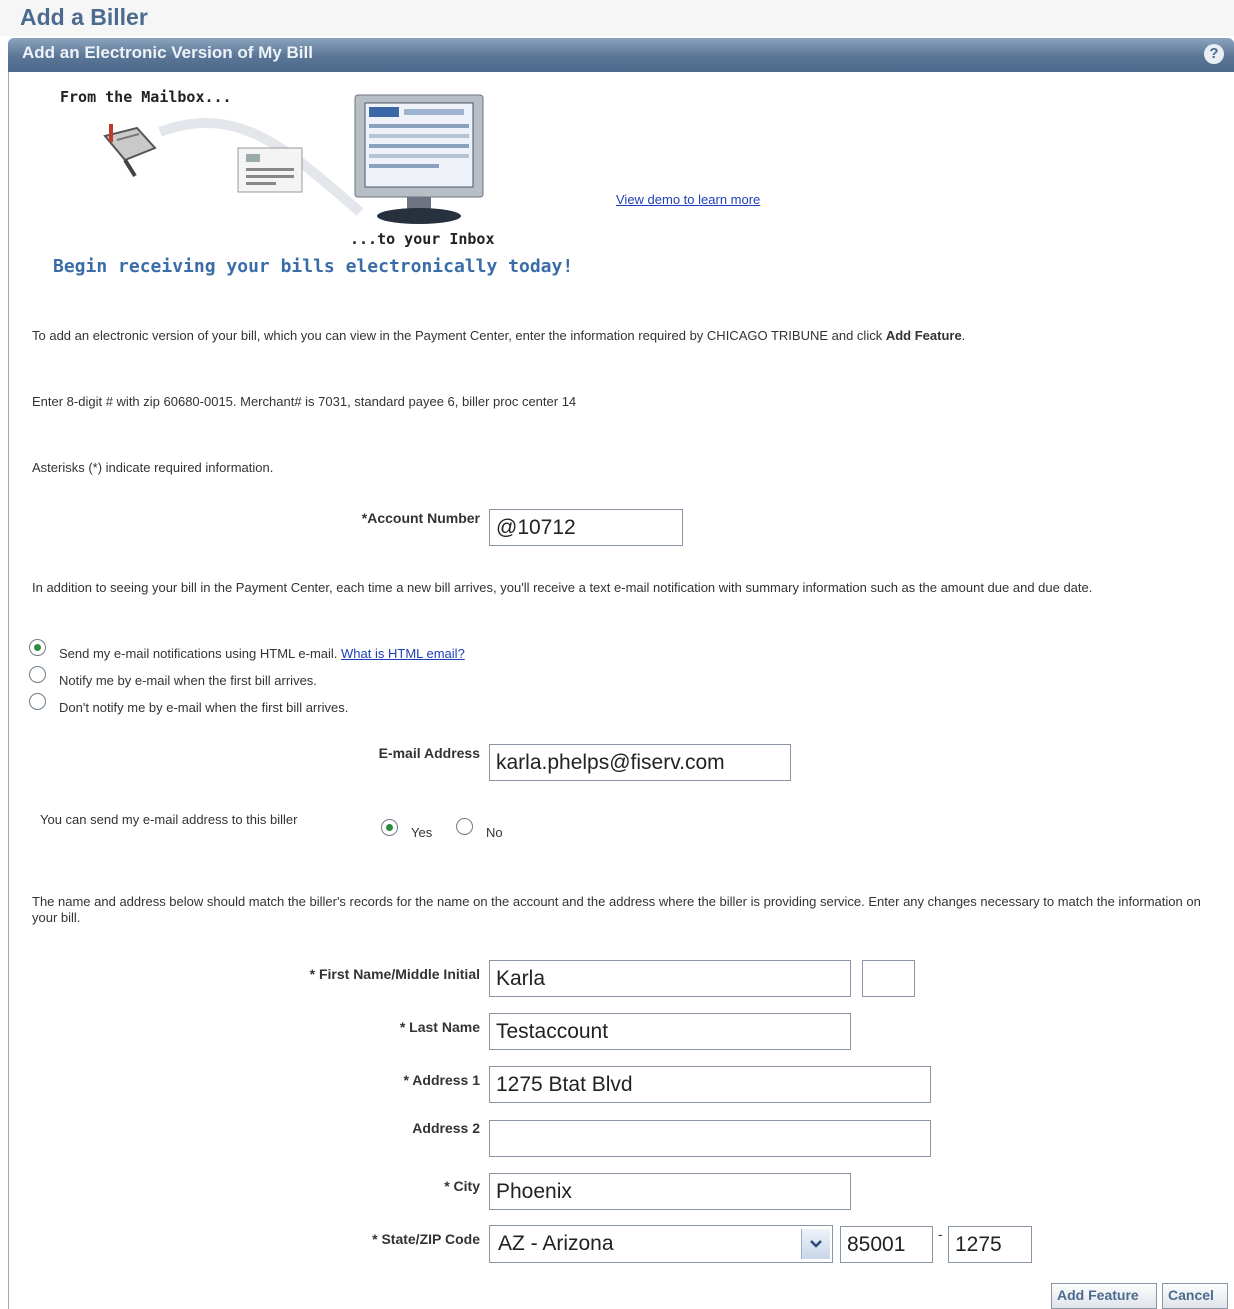 This screenshot has width=1234, height=1309. Describe the element at coordinates (422, 239) in the screenshot. I see `banner-to-text: ...to your Inbox` at that location.